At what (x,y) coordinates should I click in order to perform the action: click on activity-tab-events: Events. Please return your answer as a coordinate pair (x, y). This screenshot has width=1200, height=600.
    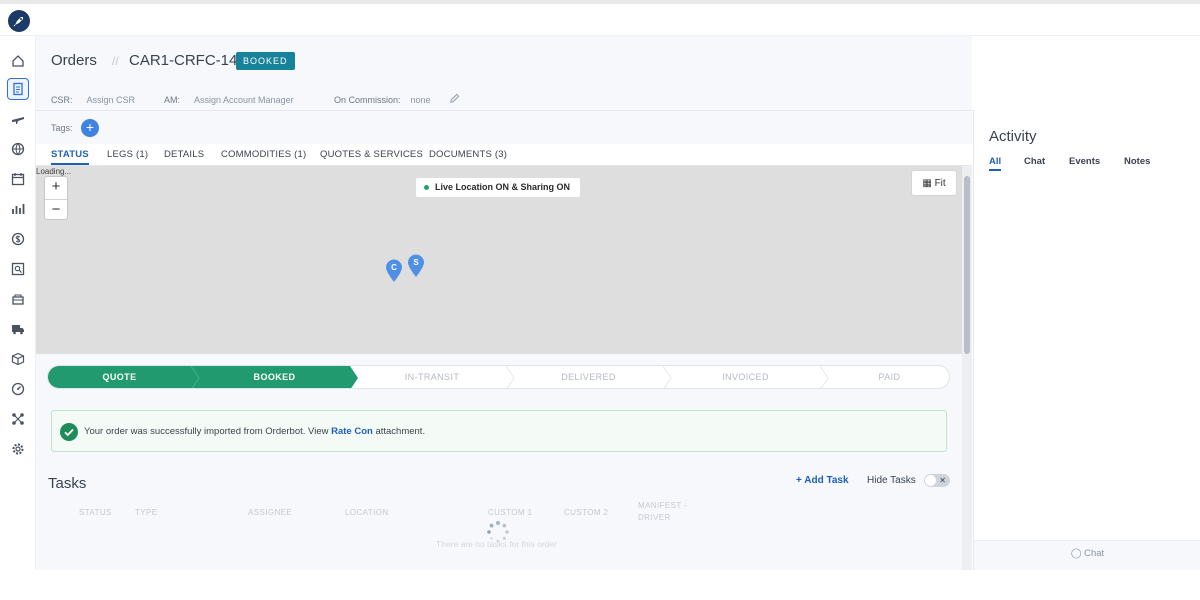
    Looking at the image, I should click on (1084, 161).